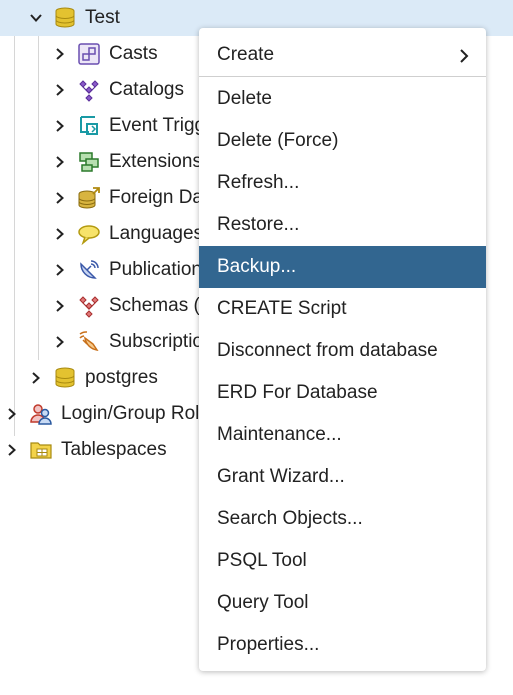 This screenshot has height=695, width=513. What do you see at coordinates (89, 162) in the screenshot?
I see `extensions-icon` at bounding box center [89, 162].